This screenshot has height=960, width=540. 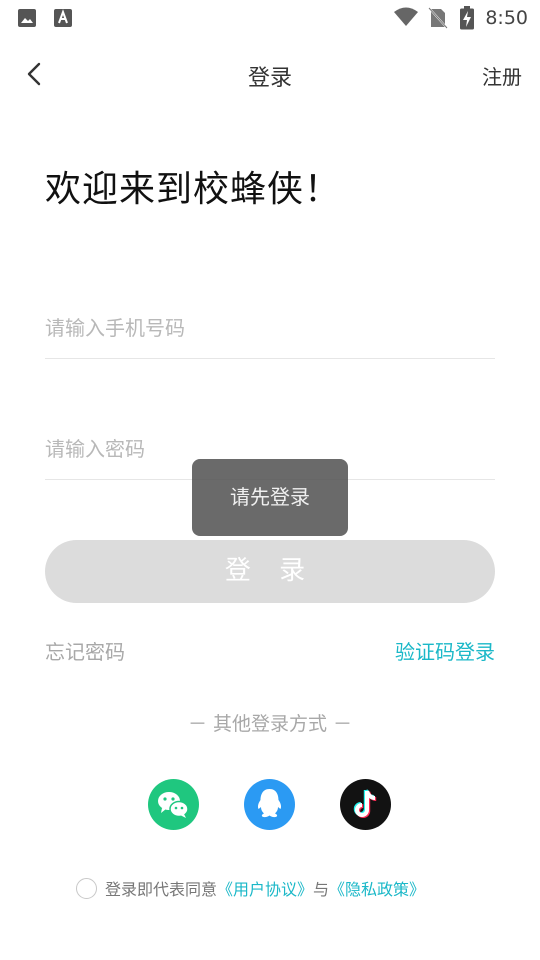 I want to click on phone-input, so click(x=270, y=328).